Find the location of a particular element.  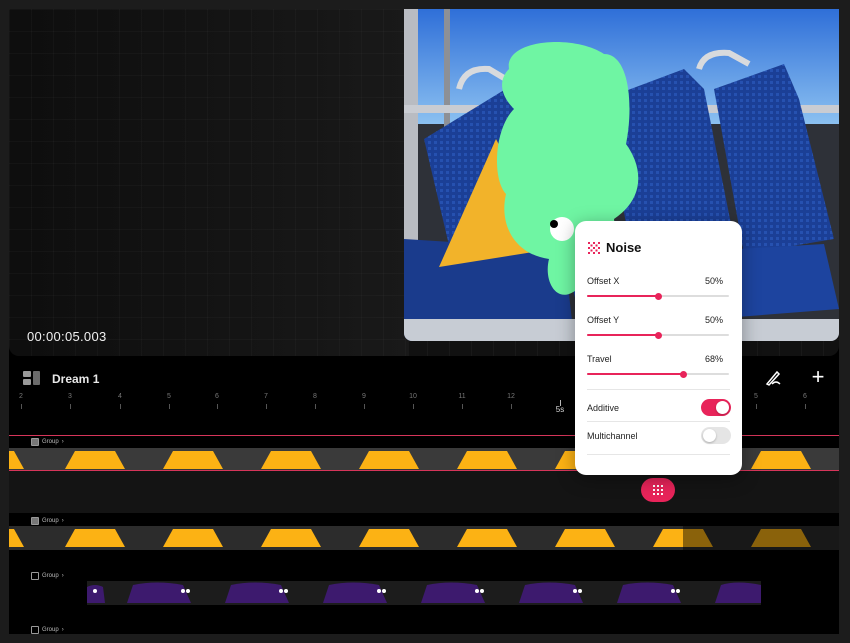

pen-icon is located at coordinates (773, 378).